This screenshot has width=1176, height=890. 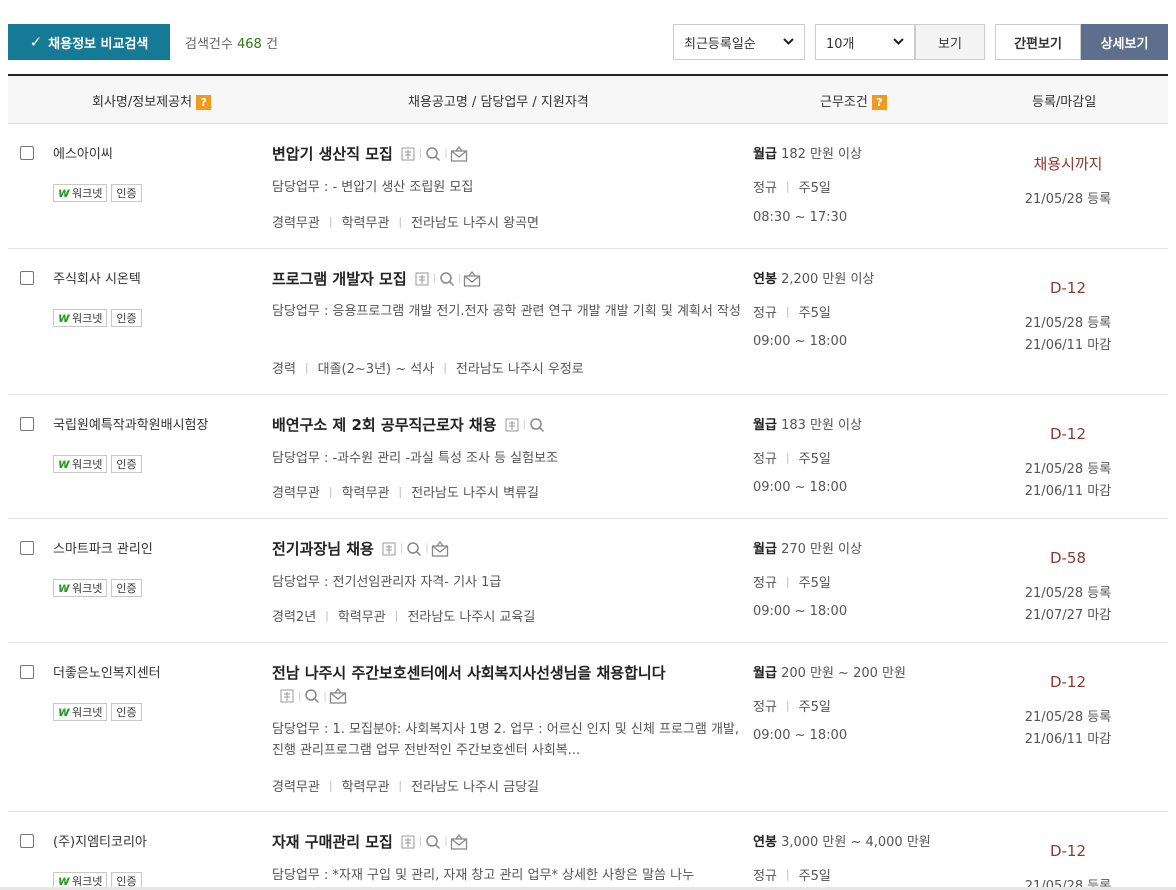 I want to click on worknet-badge-label: 워크넷, so click(x=87, y=318).